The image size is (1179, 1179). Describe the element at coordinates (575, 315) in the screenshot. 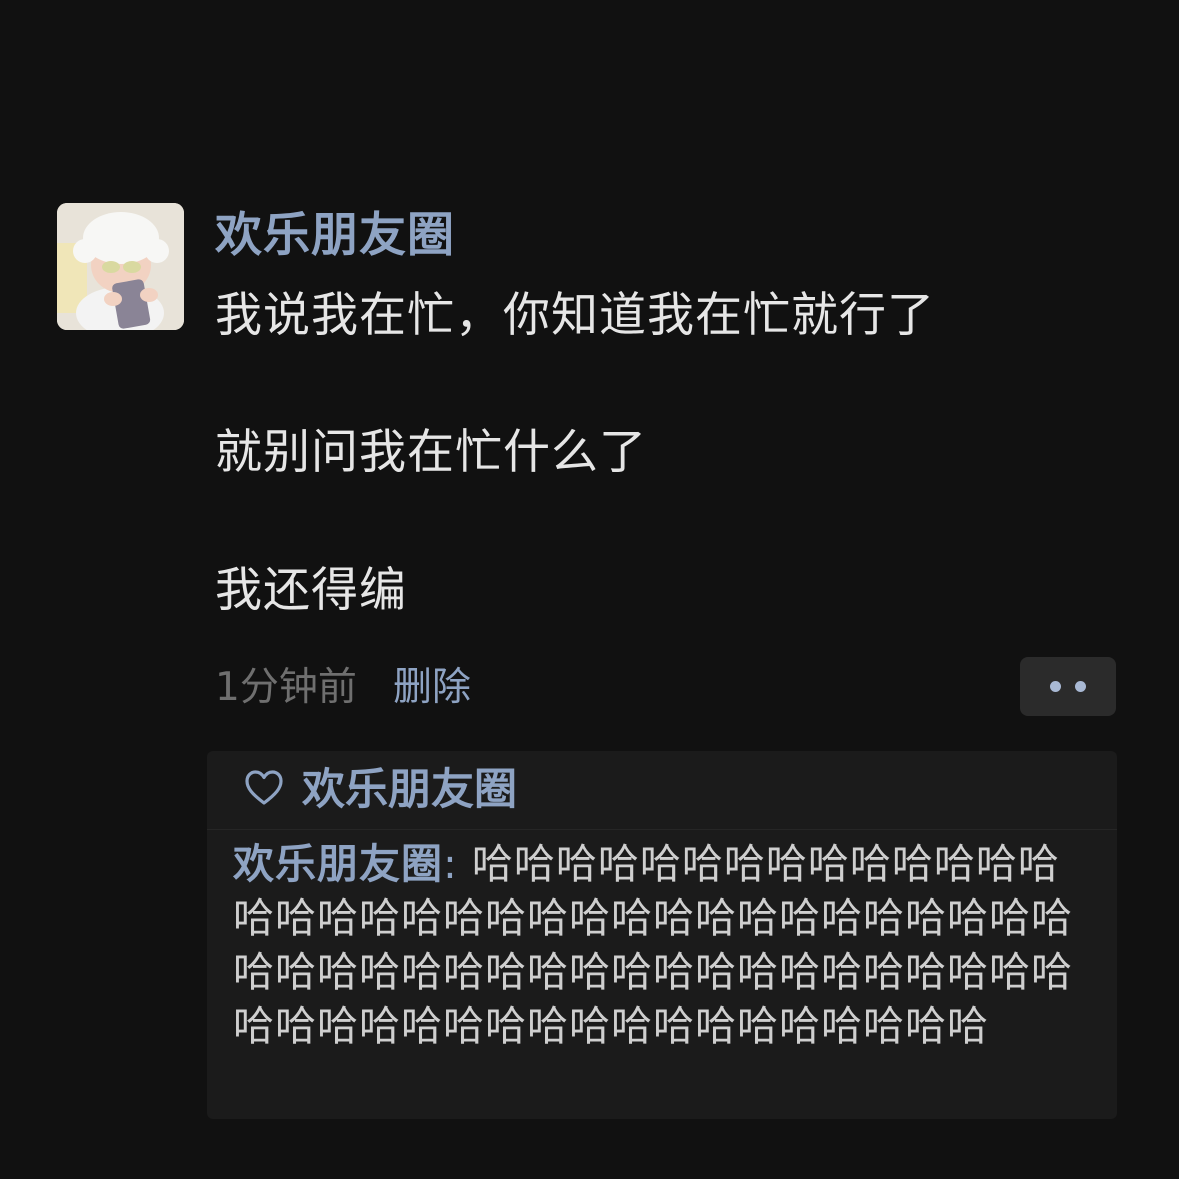

I see `post-content-line: 我说我在忙，你知道我在忙就行了` at that location.